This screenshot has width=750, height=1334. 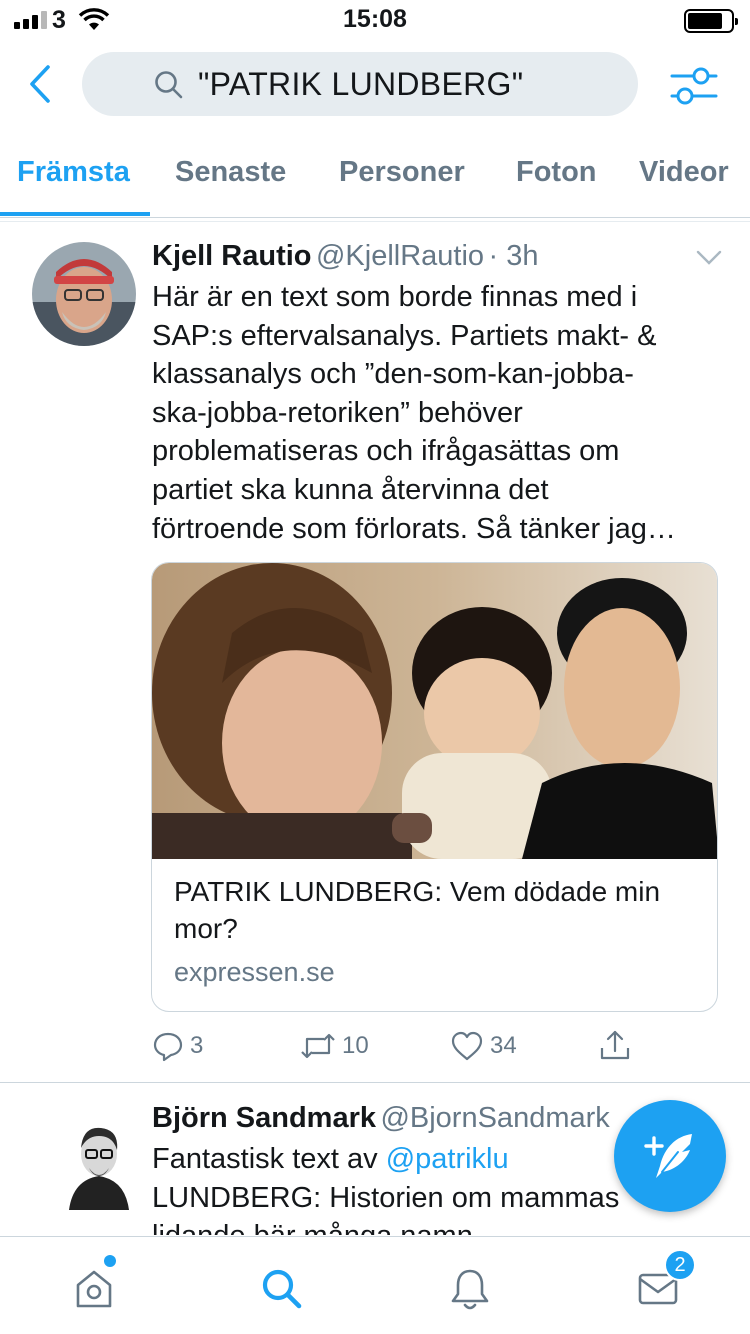 What do you see at coordinates (467, 1046) in the screenshot?
I see `heart-icon` at bounding box center [467, 1046].